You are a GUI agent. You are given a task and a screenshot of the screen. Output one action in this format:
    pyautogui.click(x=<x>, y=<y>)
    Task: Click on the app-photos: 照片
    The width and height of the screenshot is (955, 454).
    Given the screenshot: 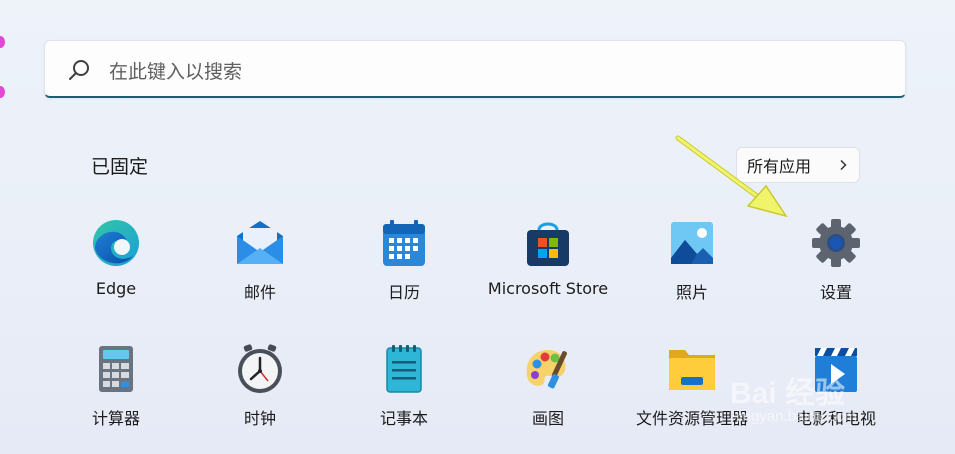 What is the action you would take?
    pyautogui.click(x=692, y=260)
    